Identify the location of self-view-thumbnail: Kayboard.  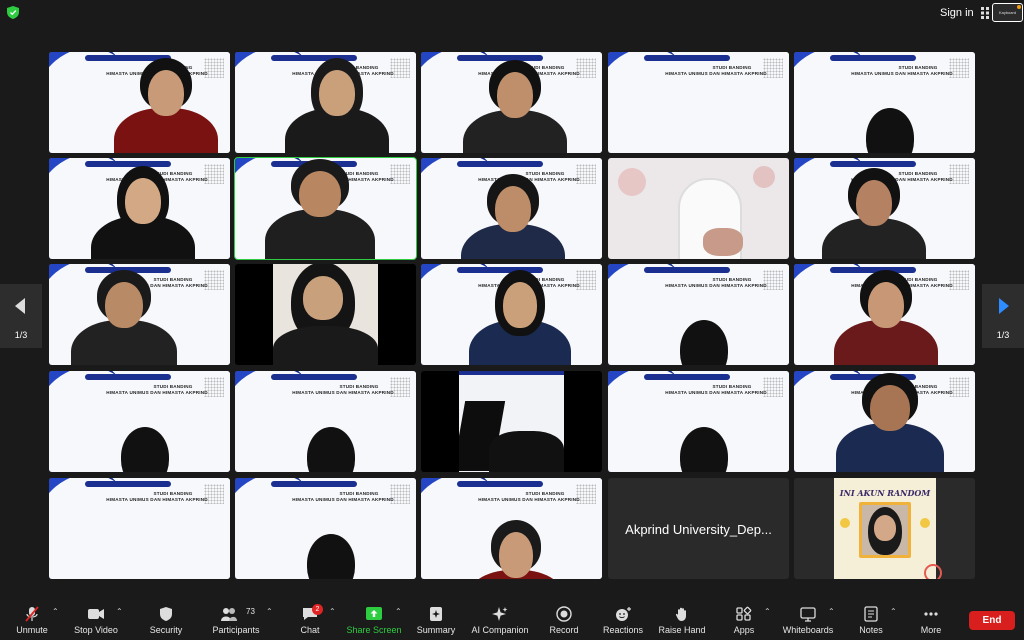
(1007, 12).